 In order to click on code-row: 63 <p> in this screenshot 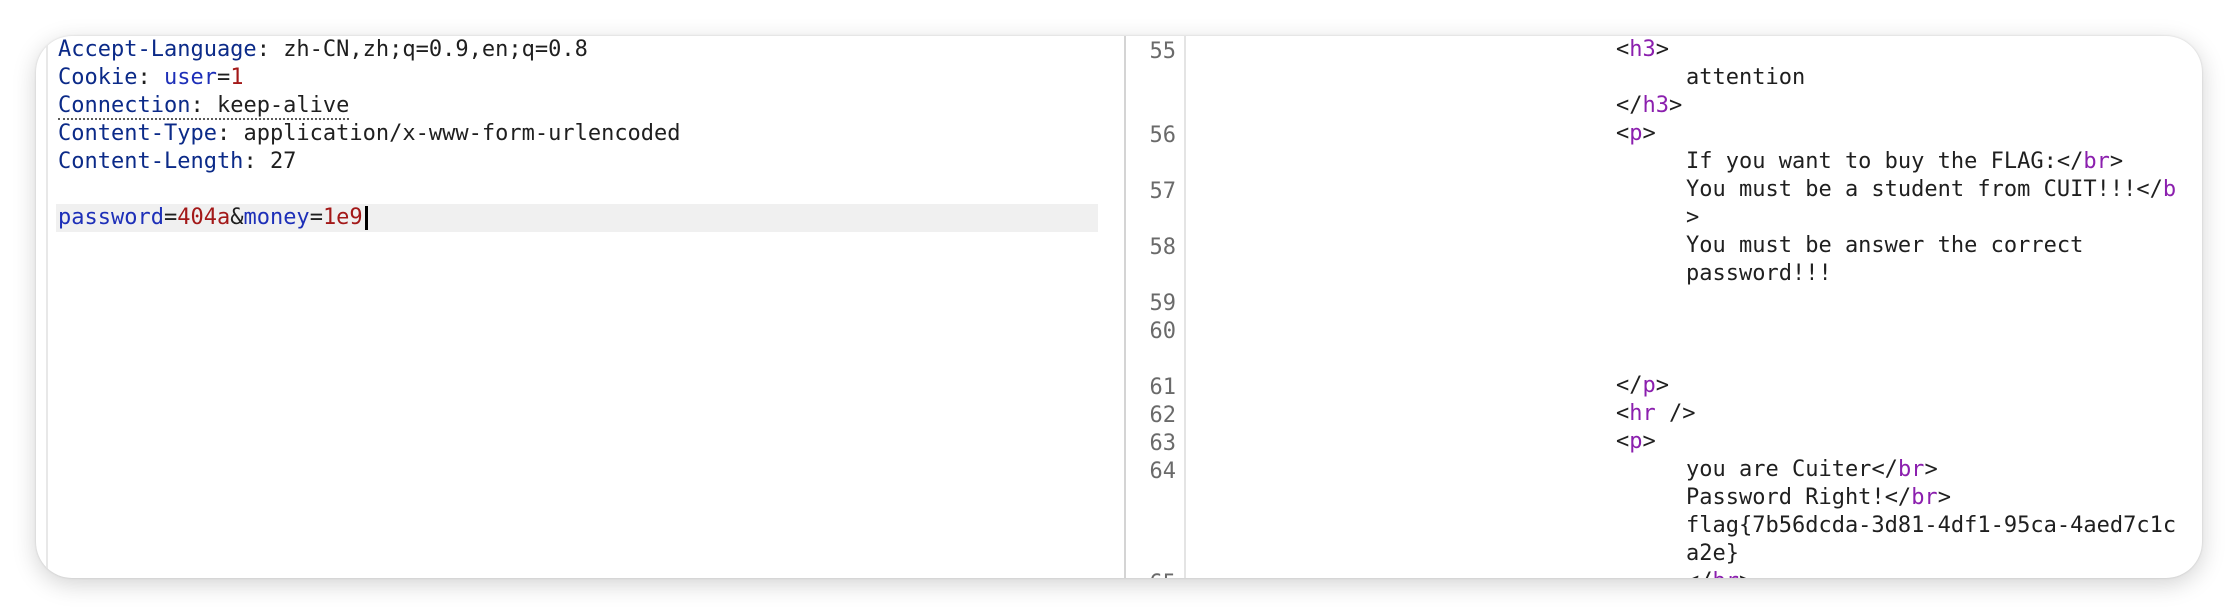, I will do `click(1664, 442)`.